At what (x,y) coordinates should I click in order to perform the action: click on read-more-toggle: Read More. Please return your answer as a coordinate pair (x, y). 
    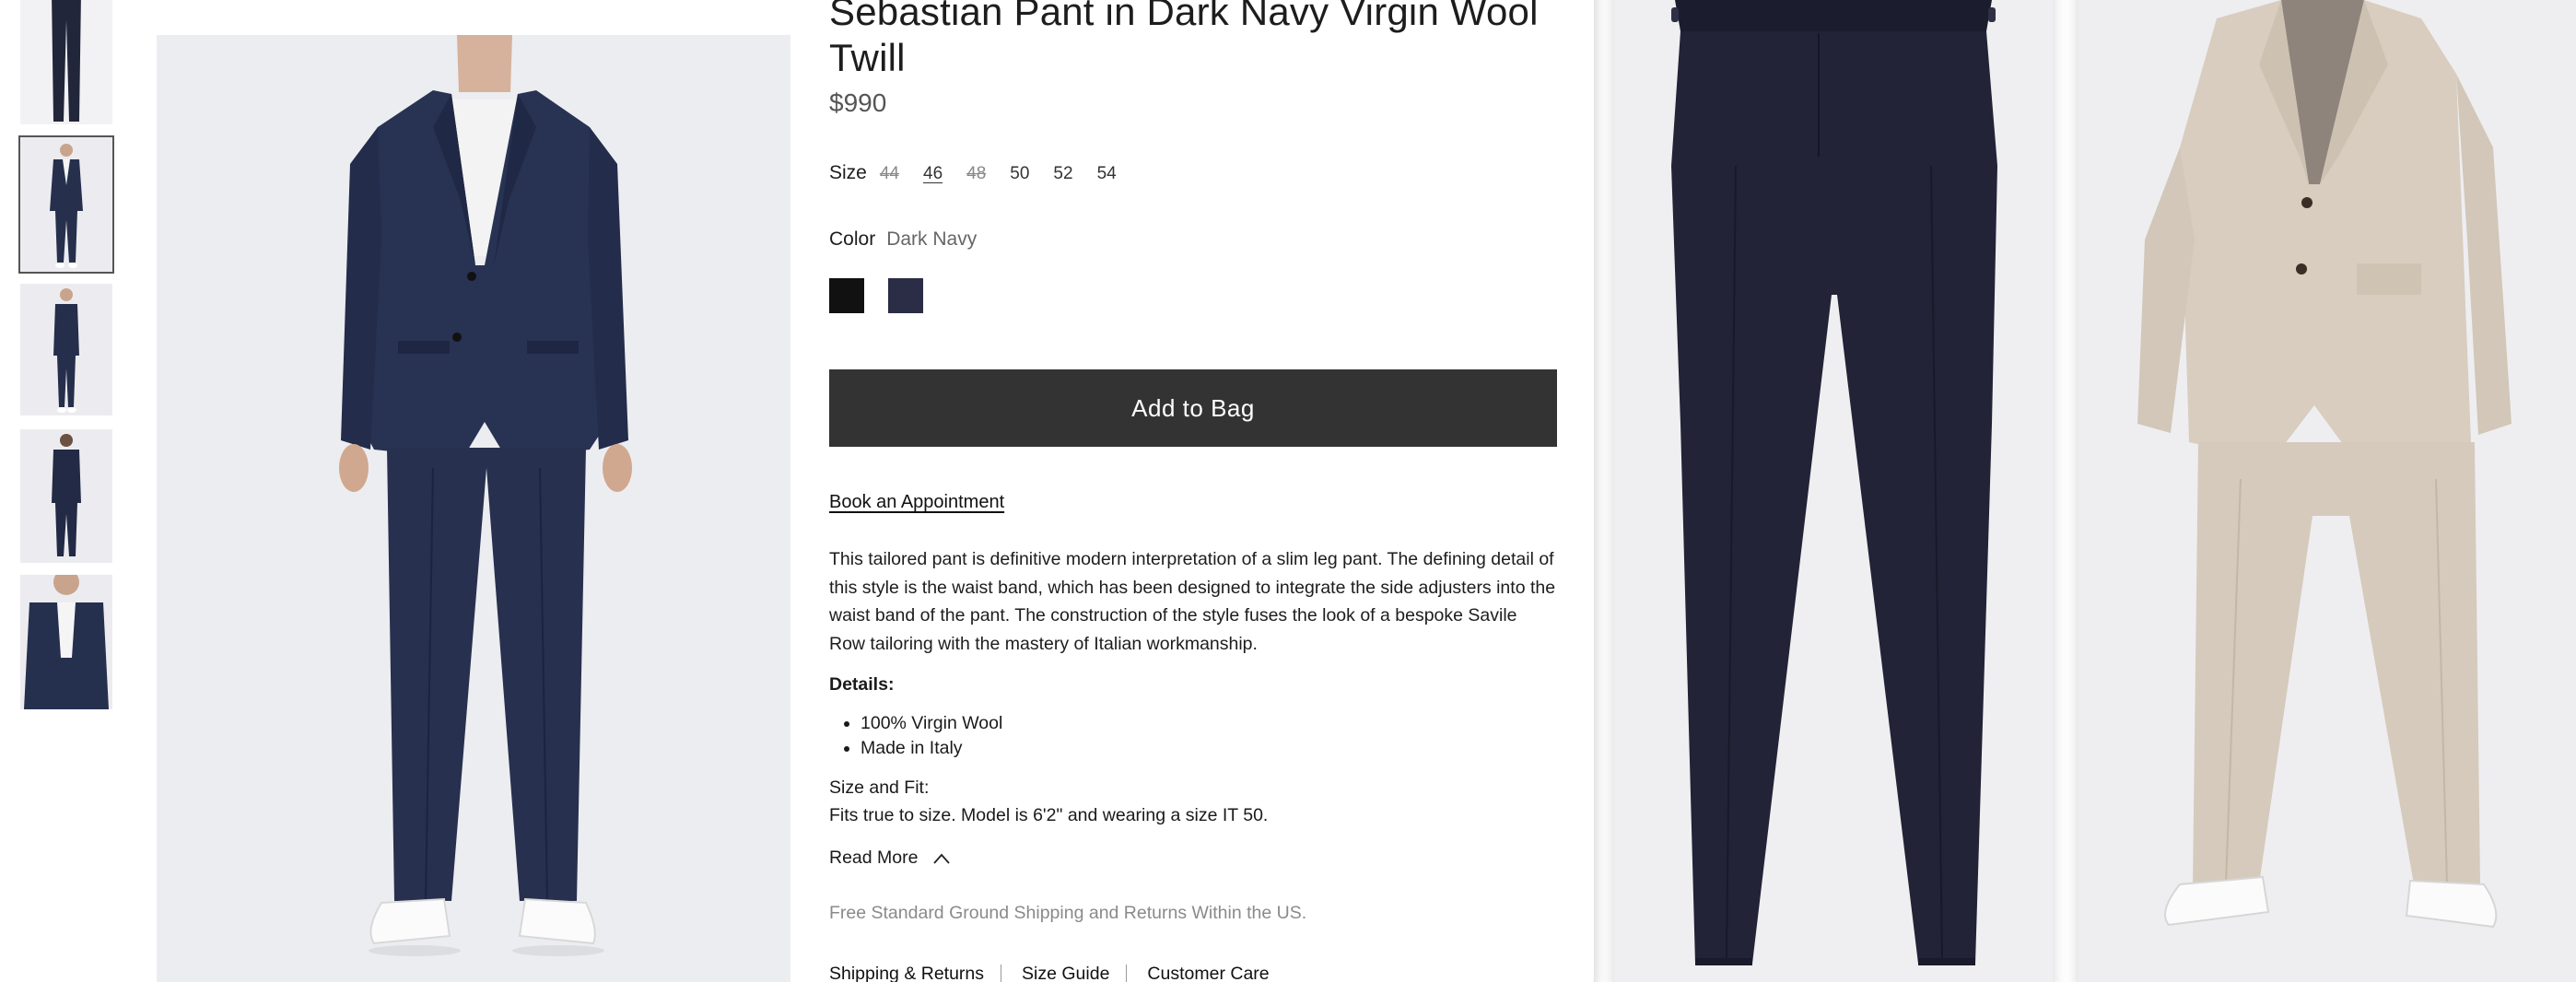
    Looking at the image, I should click on (890, 858).